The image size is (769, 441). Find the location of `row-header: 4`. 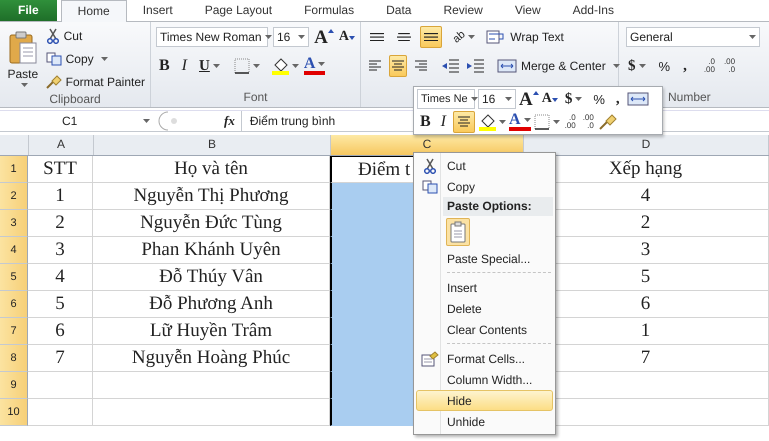

row-header: 4 is located at coordinates (14, 250).